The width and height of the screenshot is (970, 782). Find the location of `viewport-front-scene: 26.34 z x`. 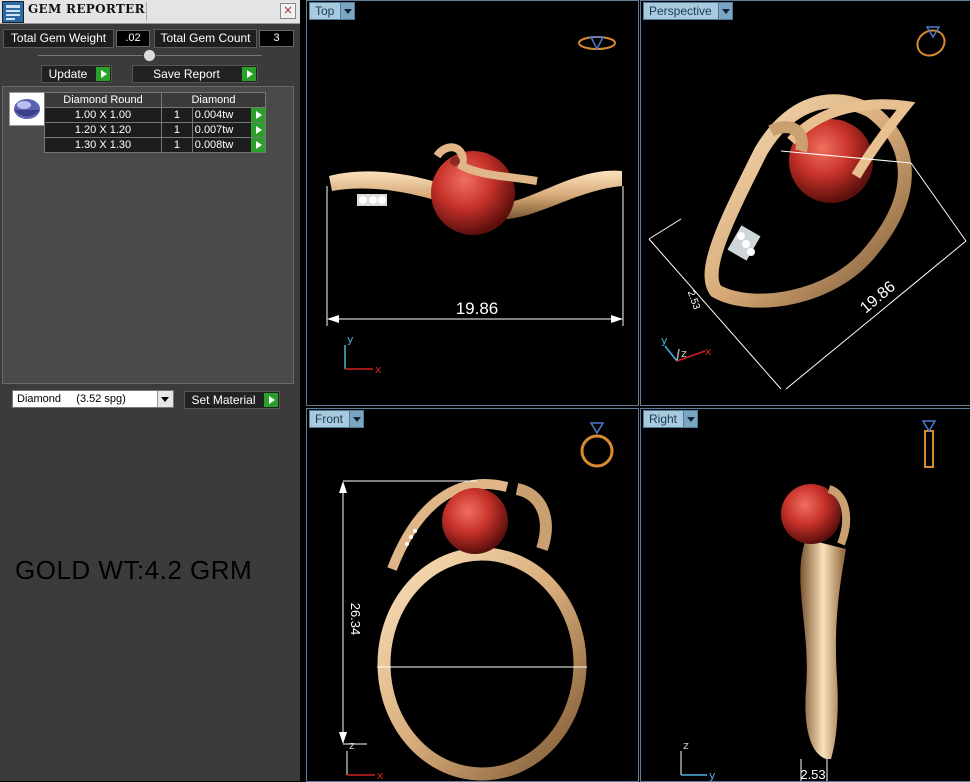

viewport-front-scene: 26.34 z x is located at coordinates (476, 601).